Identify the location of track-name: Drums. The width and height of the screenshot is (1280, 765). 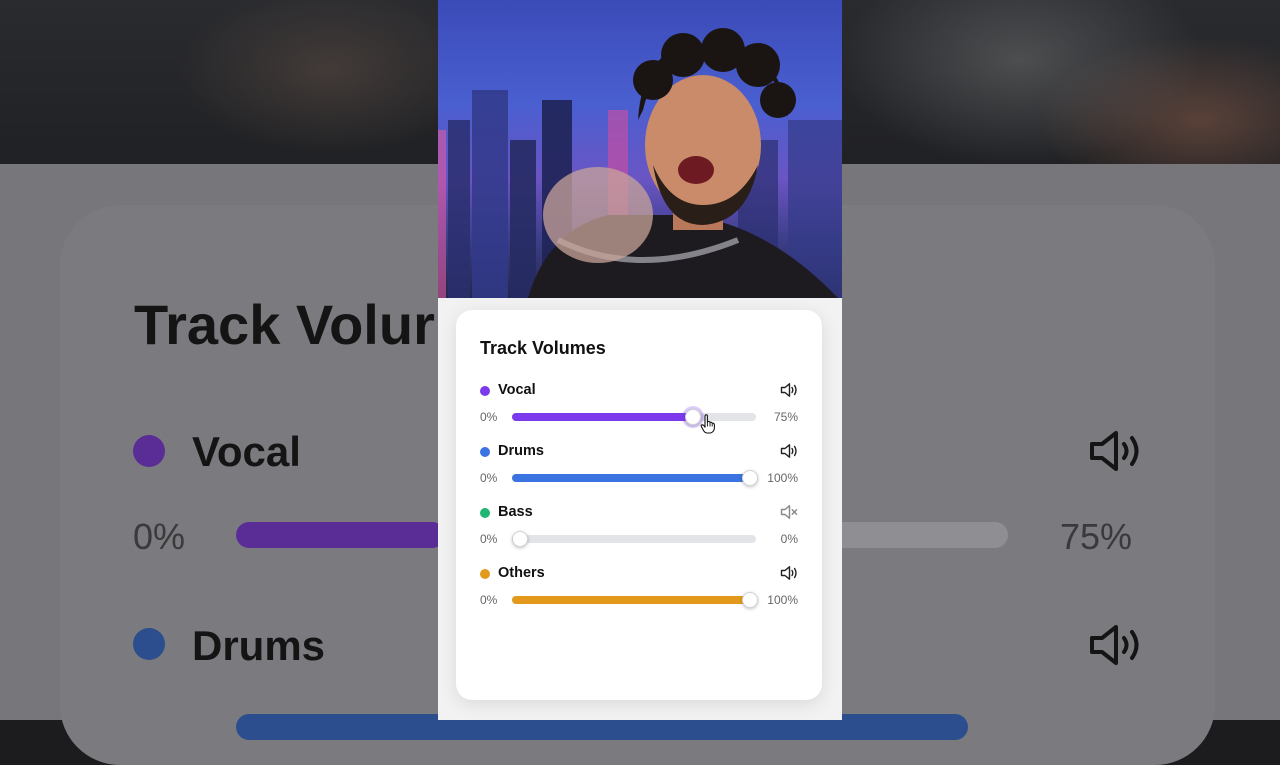
(521, 451).